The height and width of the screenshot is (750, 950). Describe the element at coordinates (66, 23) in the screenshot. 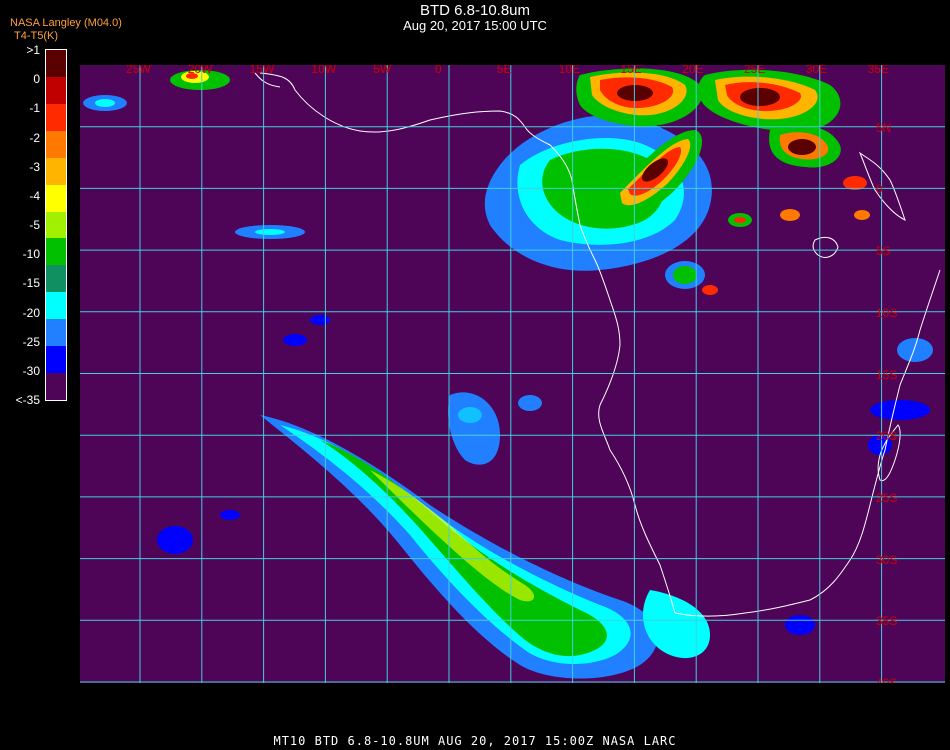

I see `org-label: NASA Langley (M04.0)` at that location.